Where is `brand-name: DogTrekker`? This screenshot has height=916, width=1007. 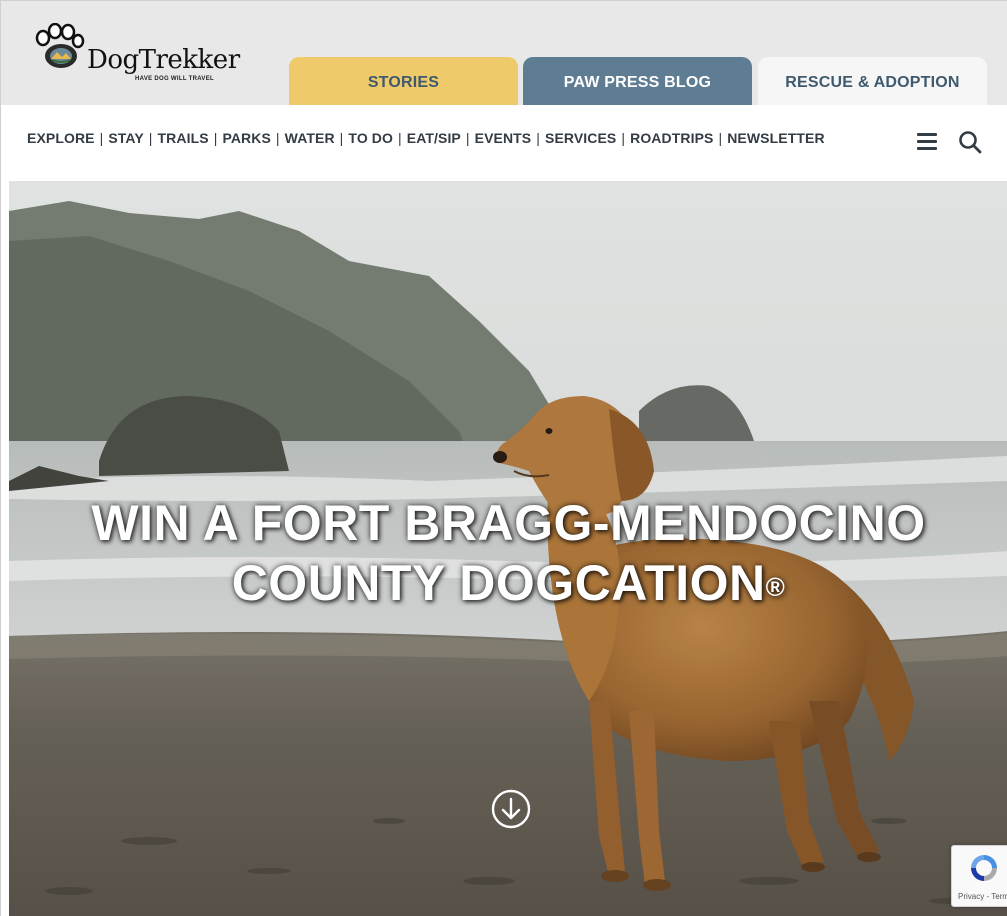
brand-name: DogTrekker is located at coordinates (163, 60).